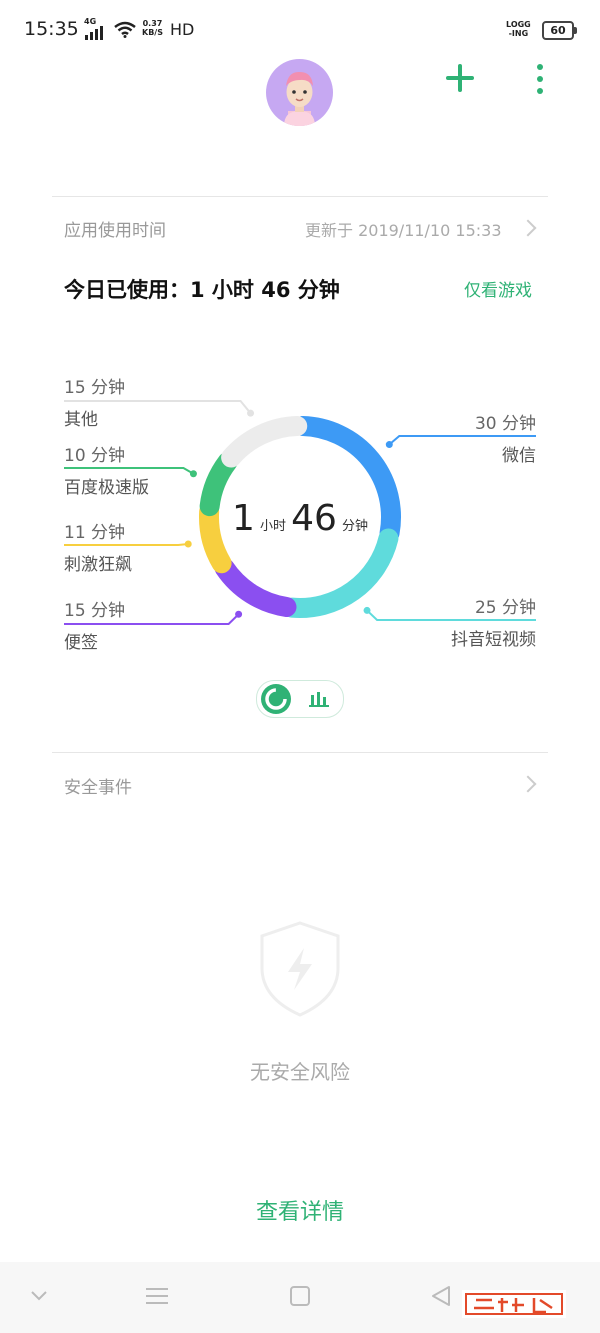  What do you see at coordinates (300, 699) in the screenshot?
I see `chart-view-toggle` at bounding box center [300, 699].